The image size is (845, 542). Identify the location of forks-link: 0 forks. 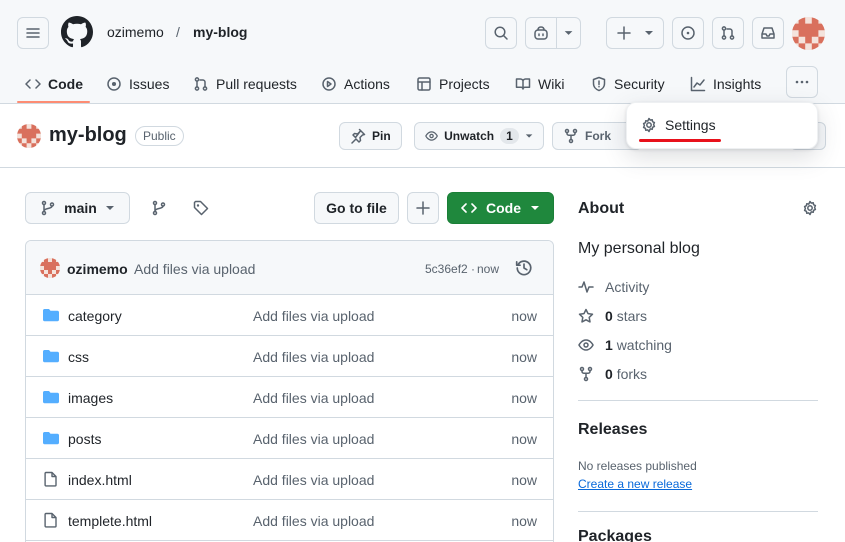
(612, 374).